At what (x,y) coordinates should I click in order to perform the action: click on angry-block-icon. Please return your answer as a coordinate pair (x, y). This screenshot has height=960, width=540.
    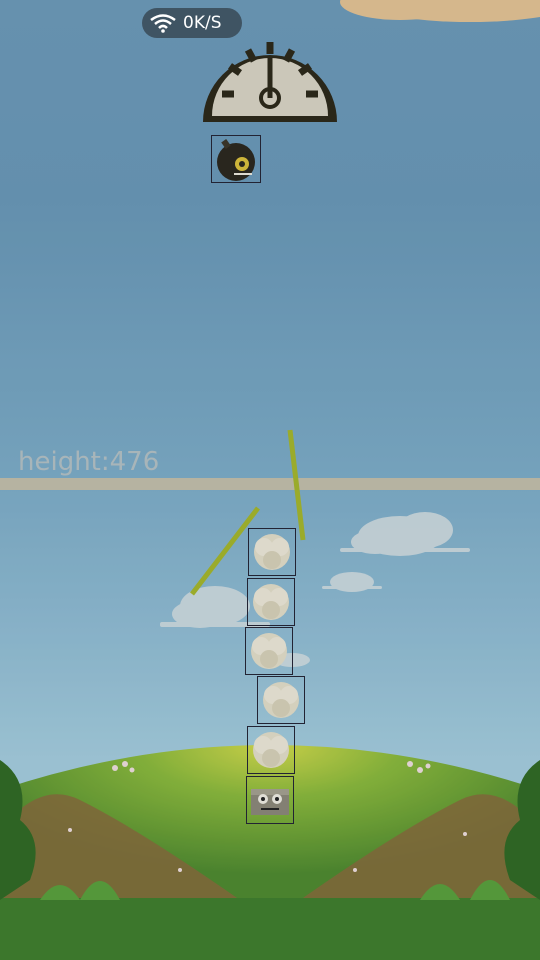
    Looking at the image, I should click on (270, 802).